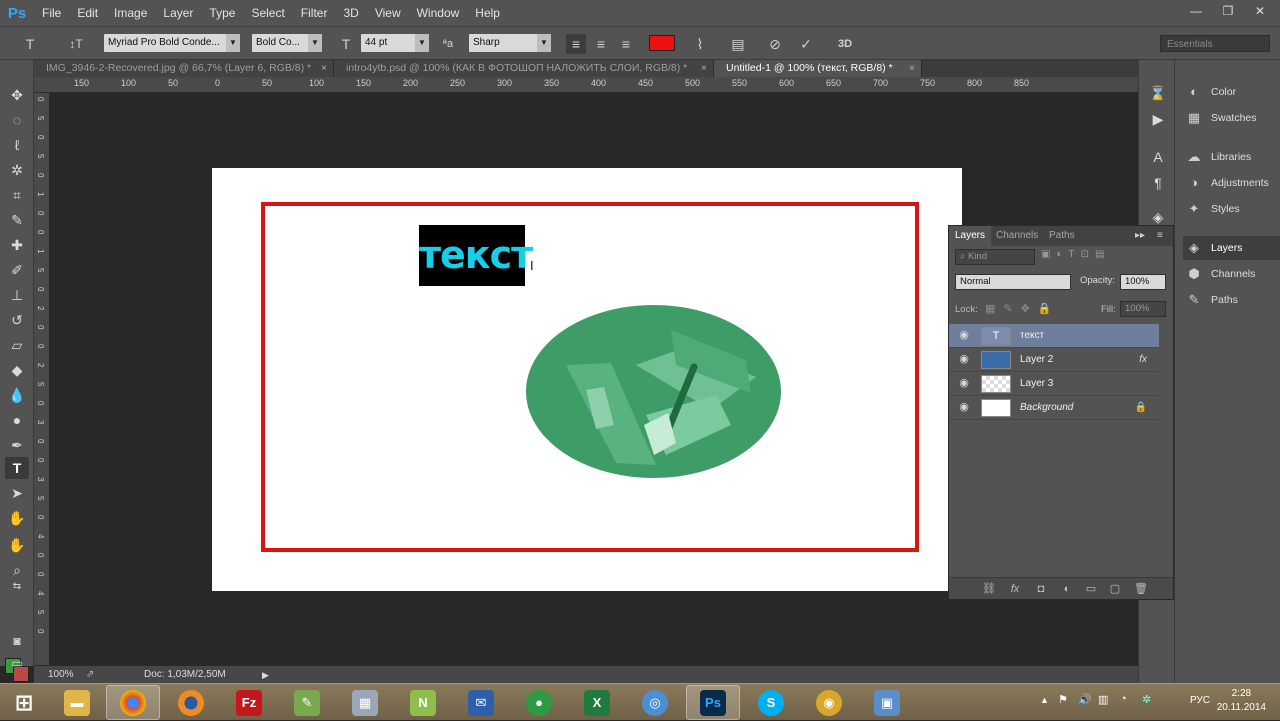 The height and width of the screenshot is (721, 1280). Describe the element at coordinates (662, 43) in the screenshot. I see `text-color-swatch` at that location.